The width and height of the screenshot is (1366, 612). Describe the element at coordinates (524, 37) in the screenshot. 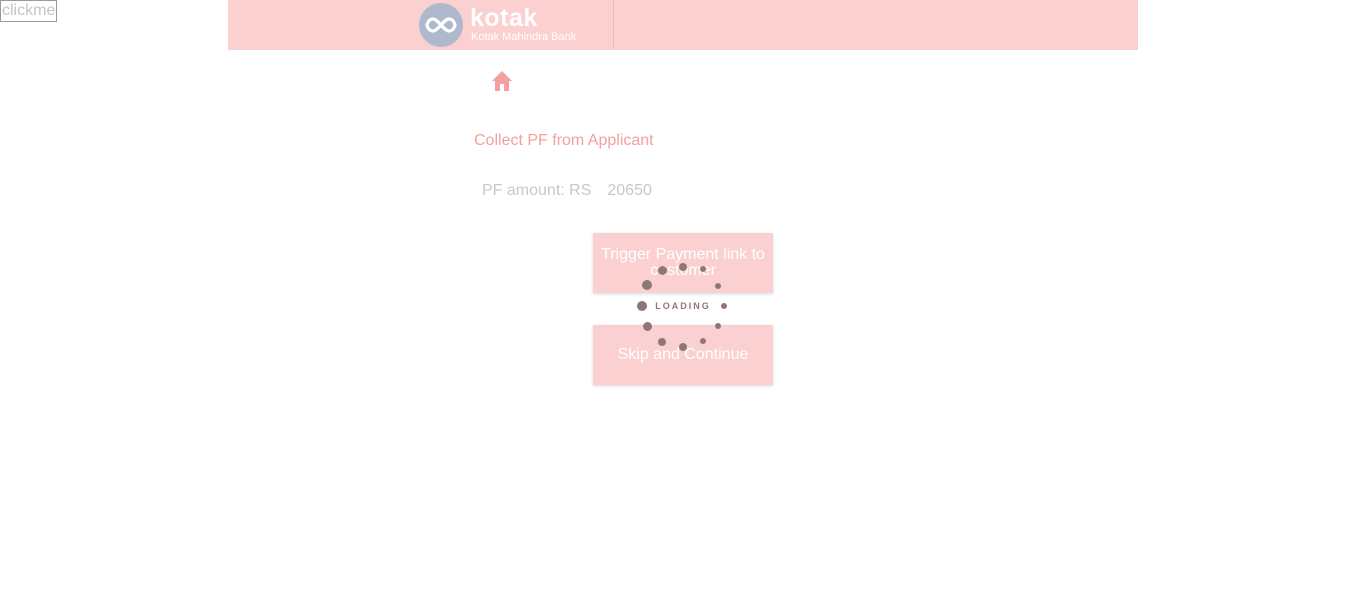

I see `logo-subtitle: Kotak Mahindra Bank` at that location.